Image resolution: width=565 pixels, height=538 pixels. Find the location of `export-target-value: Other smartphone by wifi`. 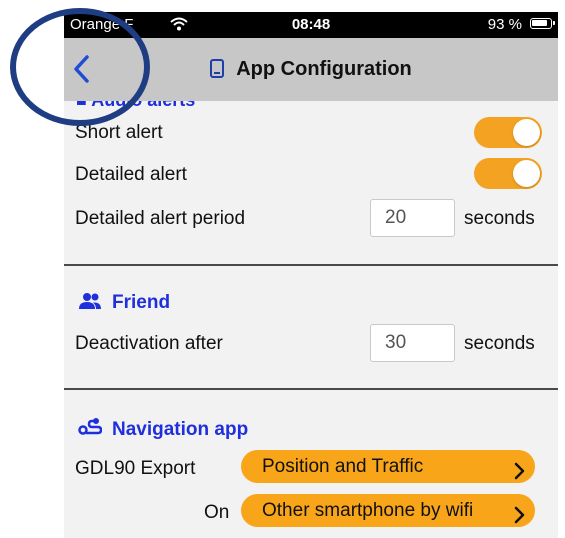

export-target-value: Other smartphone by wifi is located at coordinates (368, 510).